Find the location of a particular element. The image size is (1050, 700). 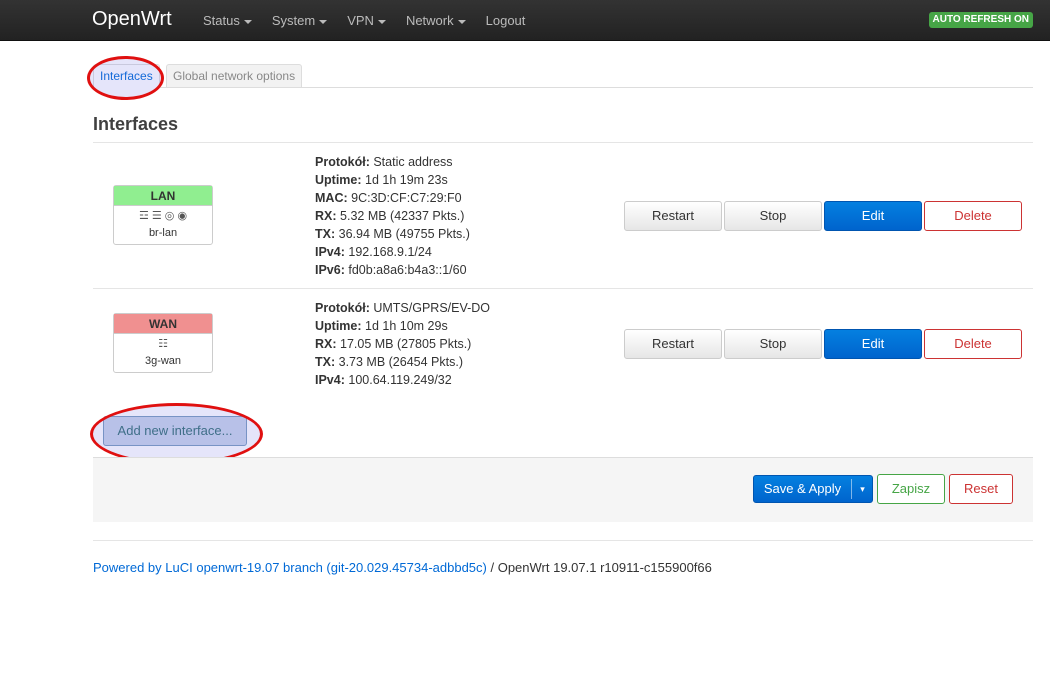

menu-status-label: Status is located at coordinates (221, 20).